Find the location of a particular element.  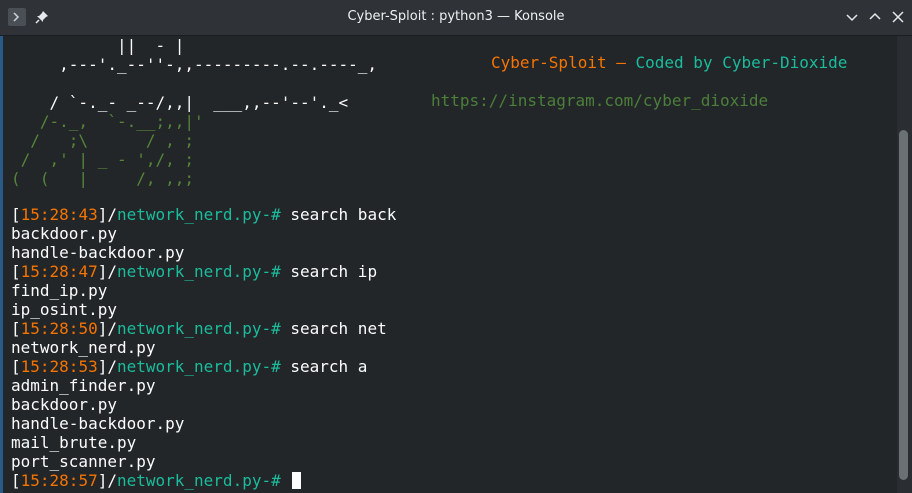

banner-tagline: Cyber-Sploit – Coded by Cyber-Dioxide is located at coordinates (669, 62).